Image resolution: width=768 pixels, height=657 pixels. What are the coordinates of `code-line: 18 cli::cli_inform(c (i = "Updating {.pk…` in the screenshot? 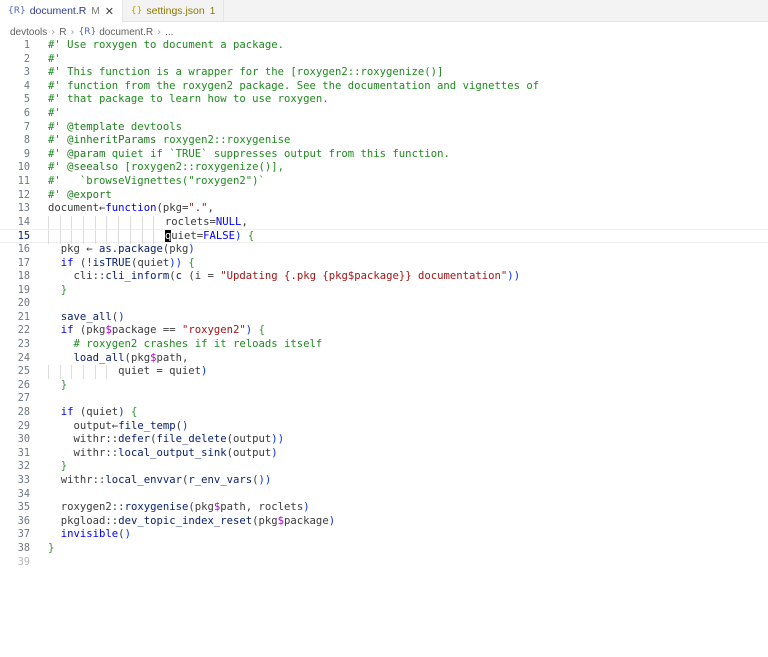 It's located at (384, 277).